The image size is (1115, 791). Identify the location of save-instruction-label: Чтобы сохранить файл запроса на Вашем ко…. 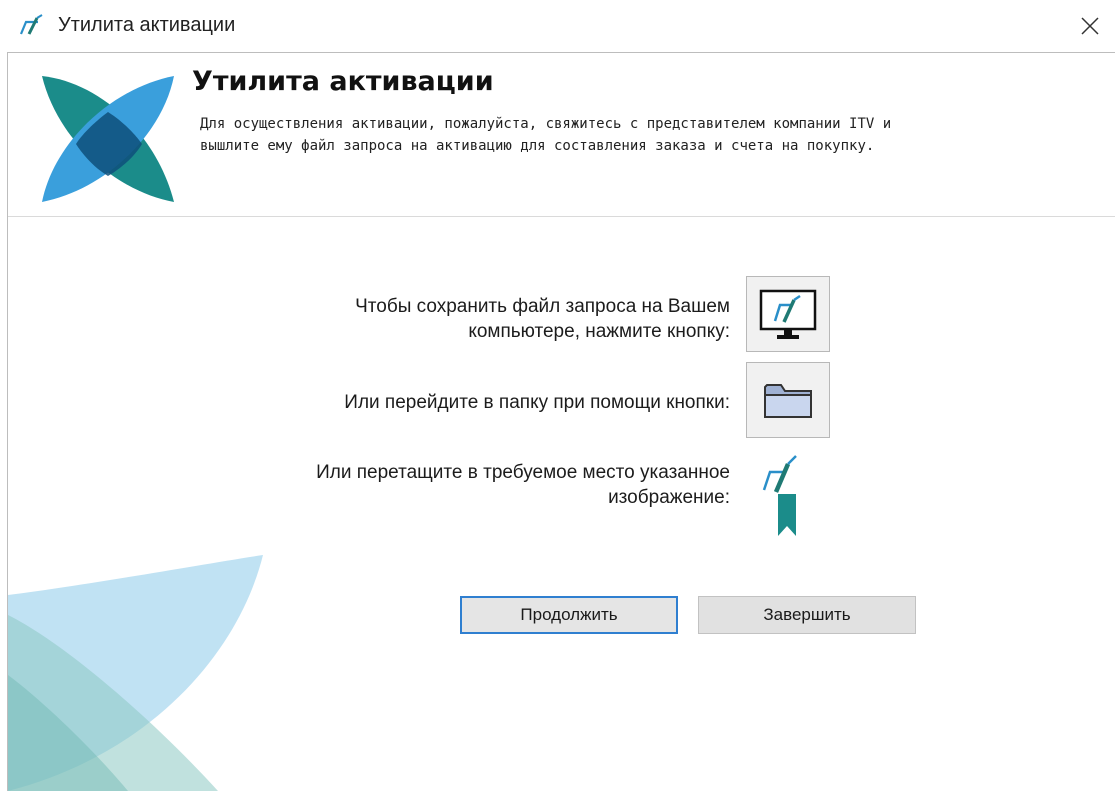
(490, 319).